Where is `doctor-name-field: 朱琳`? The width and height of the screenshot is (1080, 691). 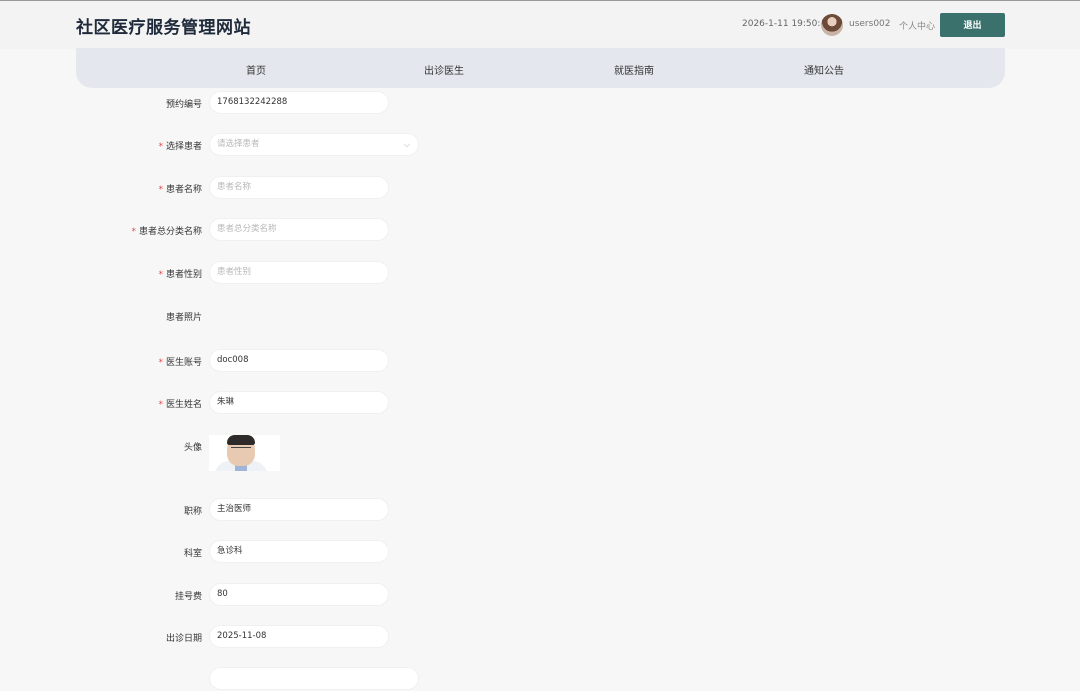
doctor-name-field: 朱琳 is located at coordinates (299, 402).